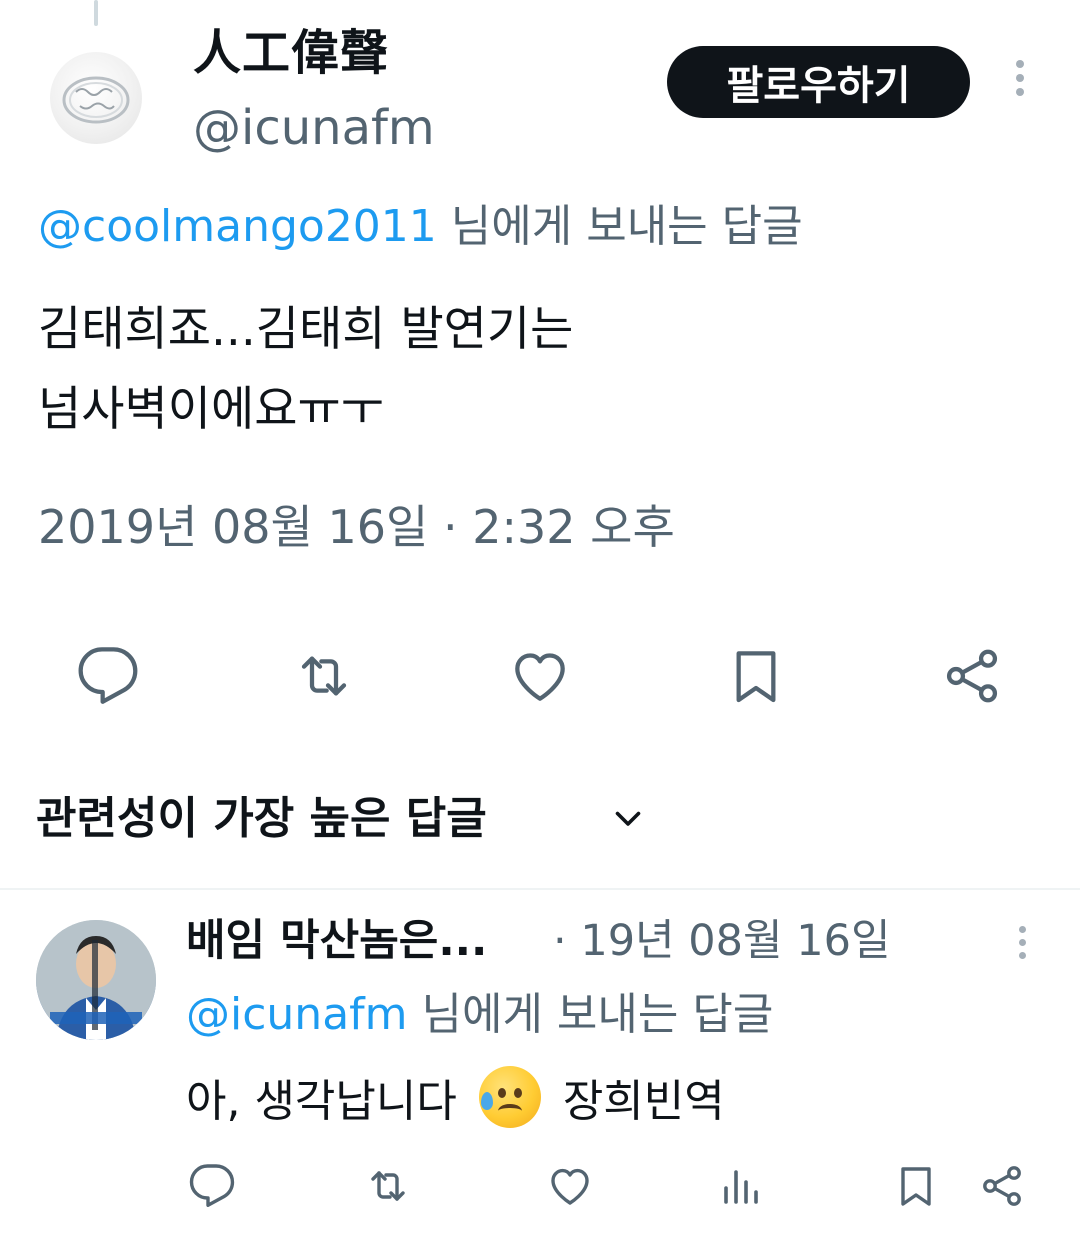 The height and width of the screenshot is (1242, 1080). What do you see at coordinates (291, 53) in the screenshot?
I see `display-name: 人工偉聲` at bounding box center [291, 53].